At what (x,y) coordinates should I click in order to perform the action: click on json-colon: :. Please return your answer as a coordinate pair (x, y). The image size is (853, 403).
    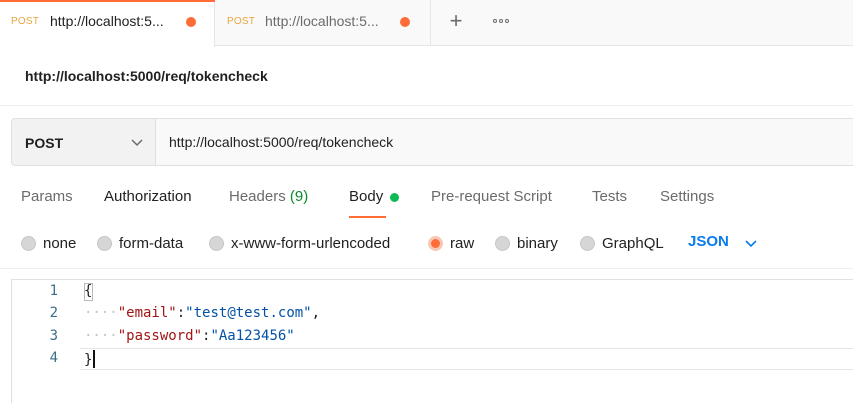
    Looking at the image, I should click on (181, 313).